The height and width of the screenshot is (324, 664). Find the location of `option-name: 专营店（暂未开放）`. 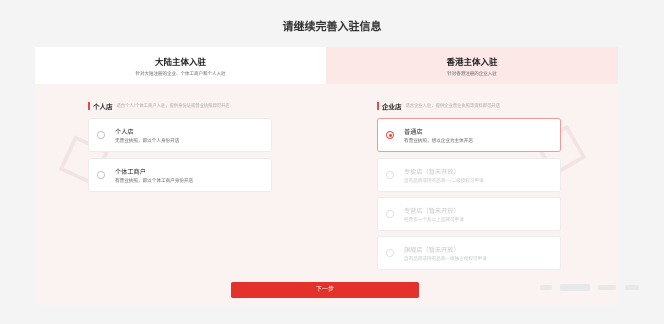

option-name: 专营店（暂未开放） is located at coordinates (432, 211).